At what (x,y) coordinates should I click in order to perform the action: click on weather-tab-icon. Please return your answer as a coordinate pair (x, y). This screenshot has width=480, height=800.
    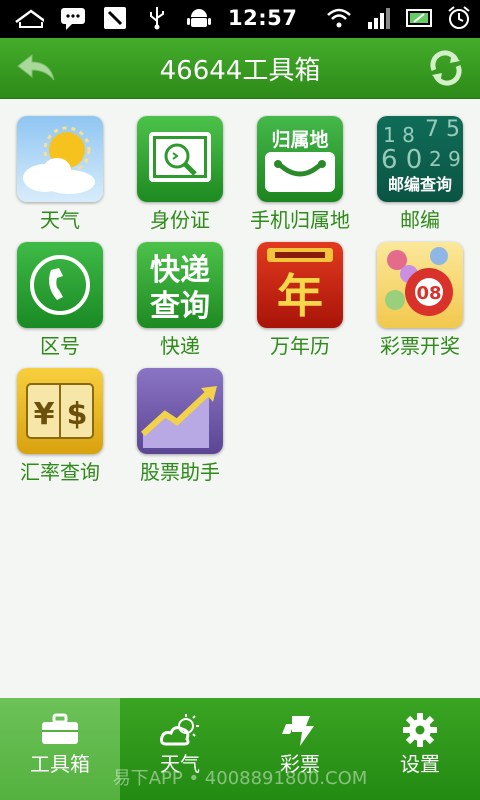
    Looking at the image, I should click on (179, 730).